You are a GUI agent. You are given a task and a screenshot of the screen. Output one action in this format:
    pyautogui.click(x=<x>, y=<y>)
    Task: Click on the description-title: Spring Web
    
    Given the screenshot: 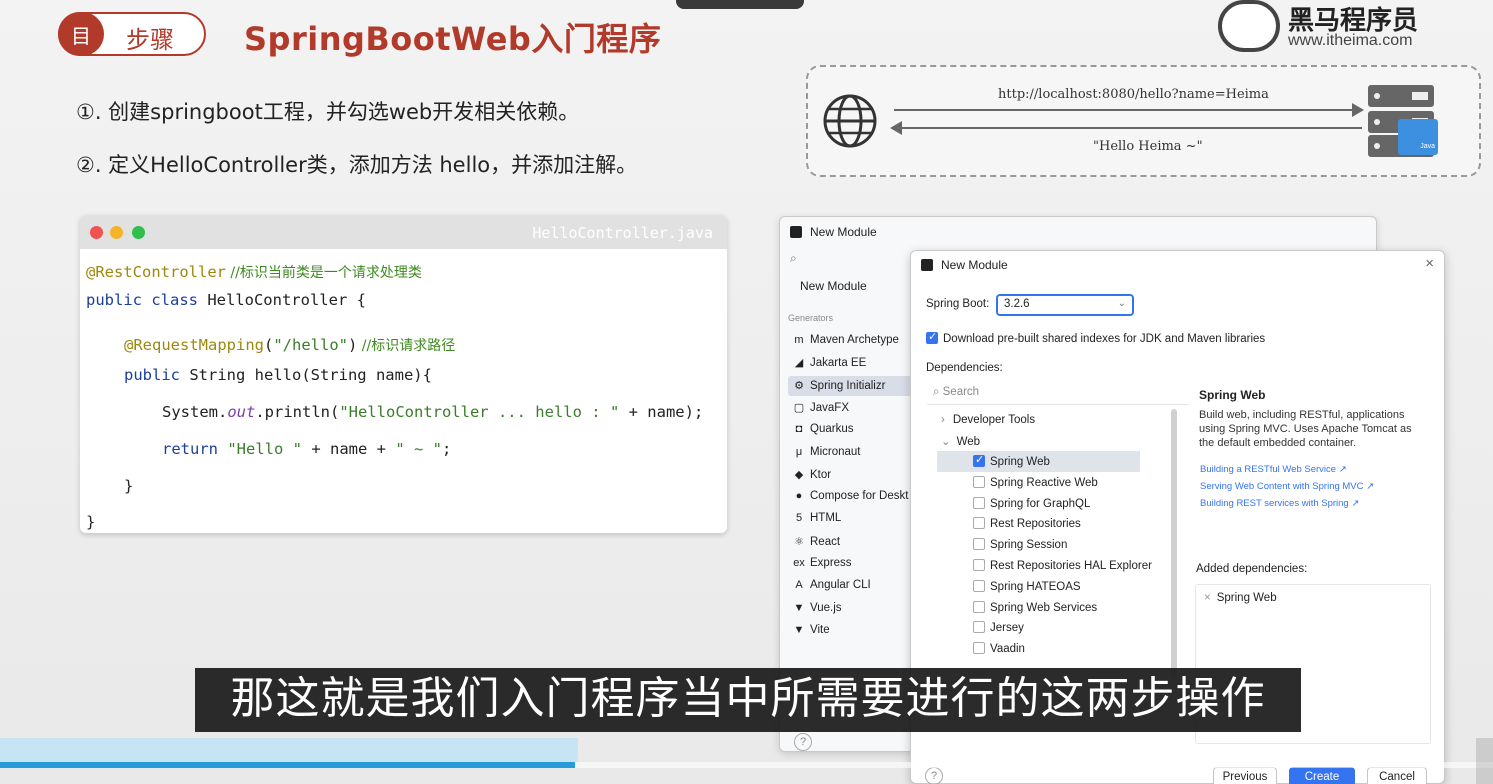 What is the action you would take?
    pyautogui.click(x=1232, y=395)
    